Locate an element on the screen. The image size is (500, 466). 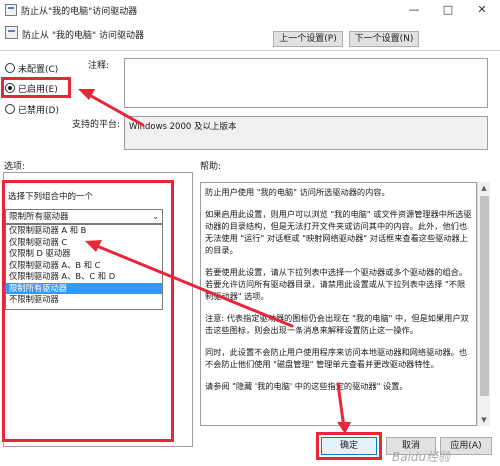
radio-disabled: 已禁用(D) is located at coordinates (32, 109).